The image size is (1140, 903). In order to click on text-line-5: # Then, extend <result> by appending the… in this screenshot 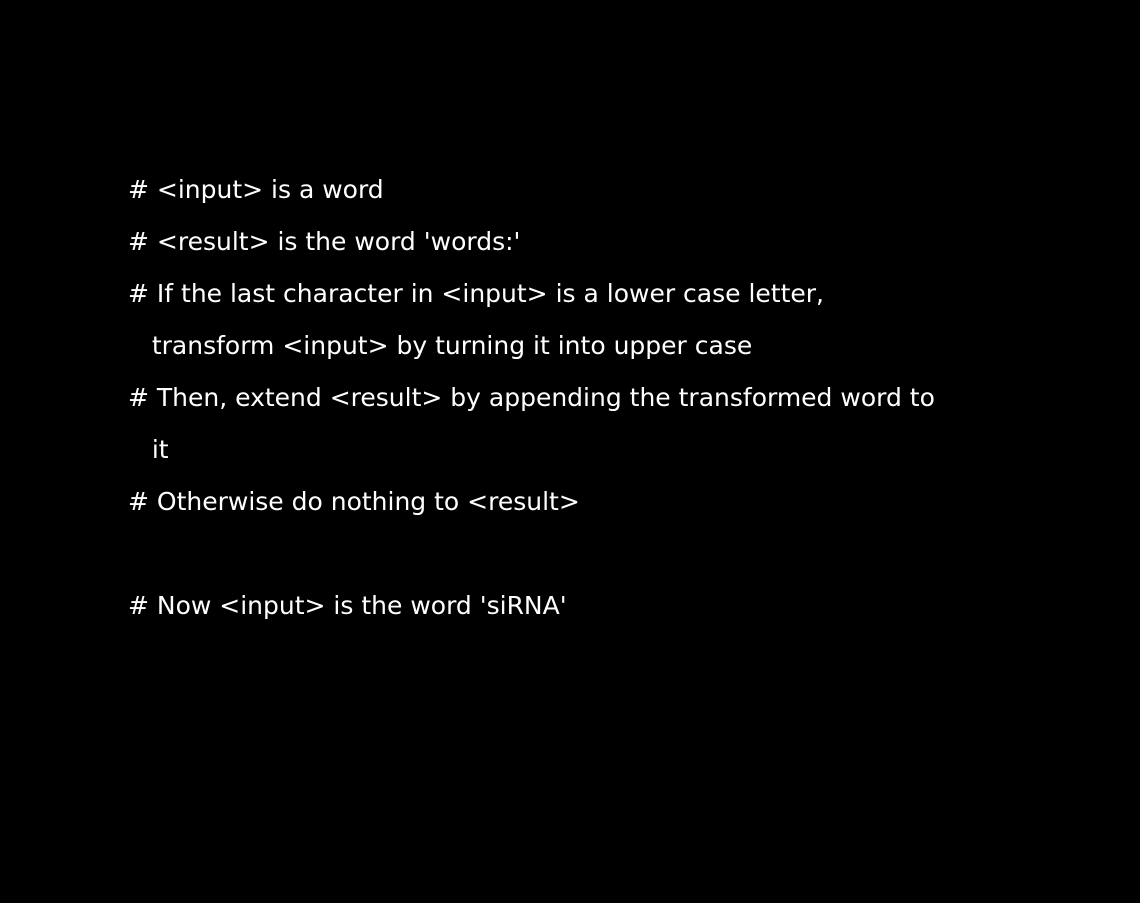, I will do `click(531, 397)`.